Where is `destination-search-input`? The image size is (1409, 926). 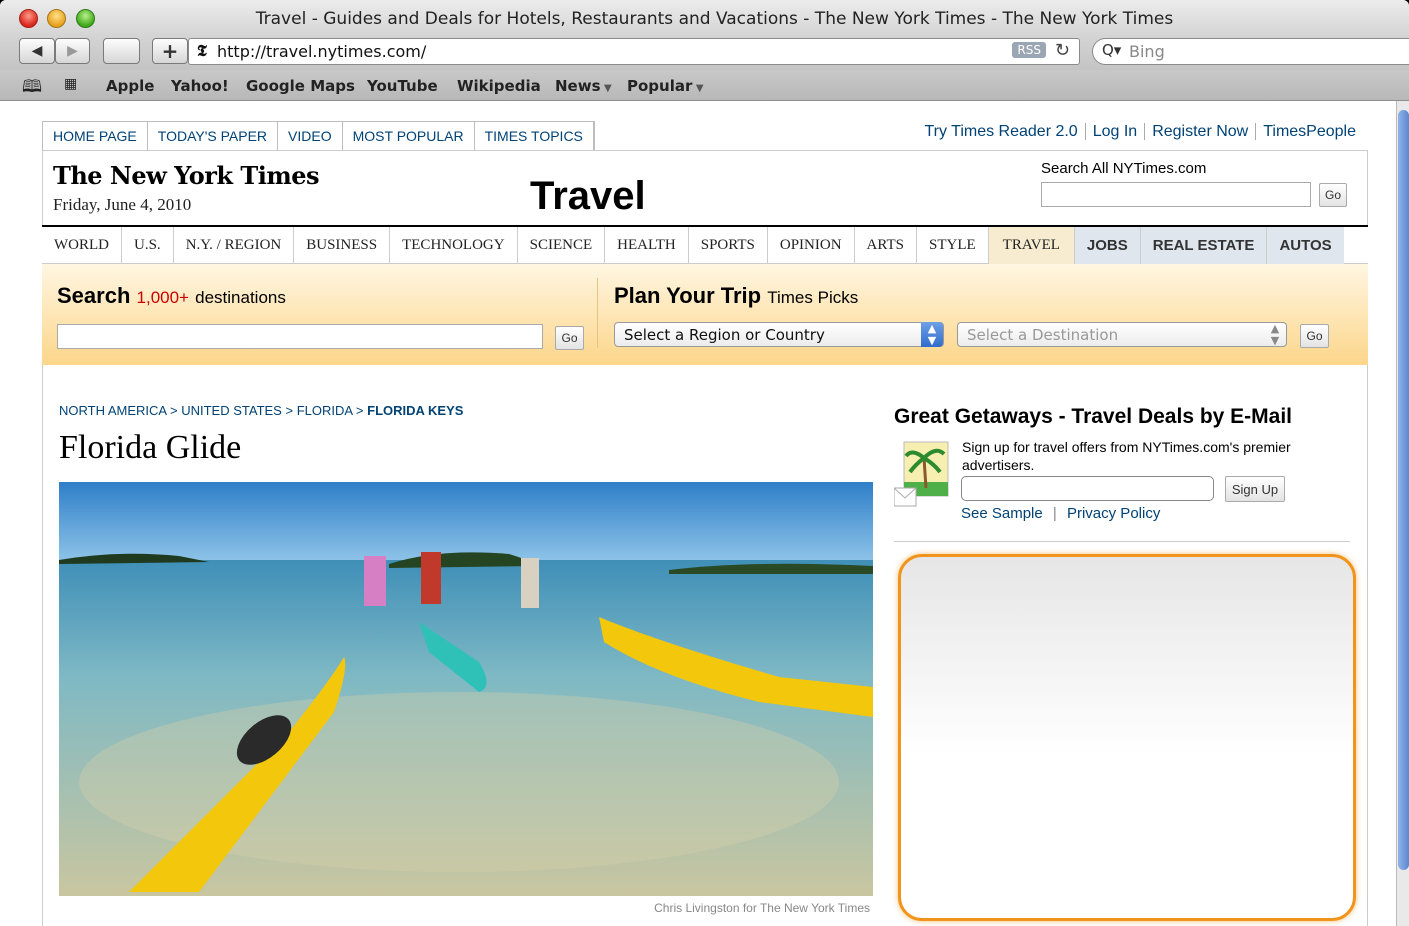
destination-search-input is located at coordinates (300, 336).